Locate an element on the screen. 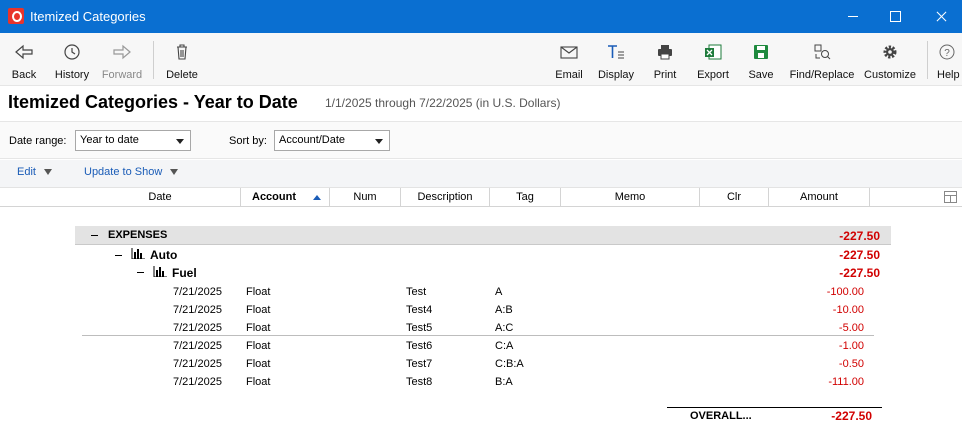 This screenshot has height=443, width=962. auto-total: -227.50 is located at coordinates (859, 255).